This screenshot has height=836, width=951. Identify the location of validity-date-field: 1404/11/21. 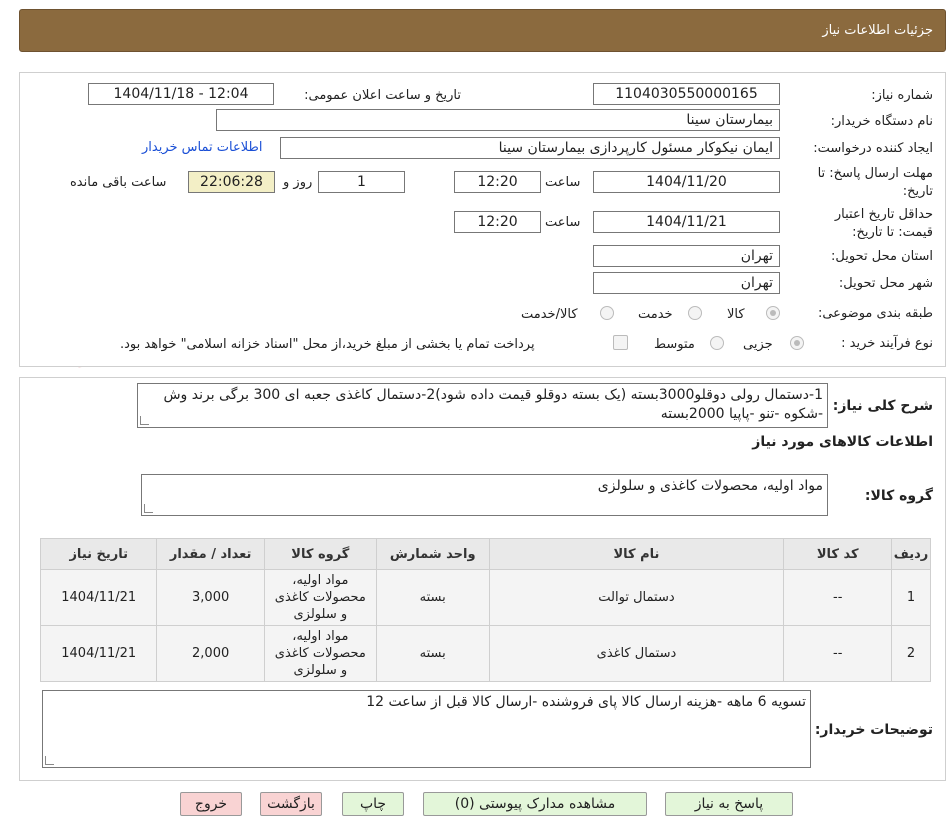
(686, 222).